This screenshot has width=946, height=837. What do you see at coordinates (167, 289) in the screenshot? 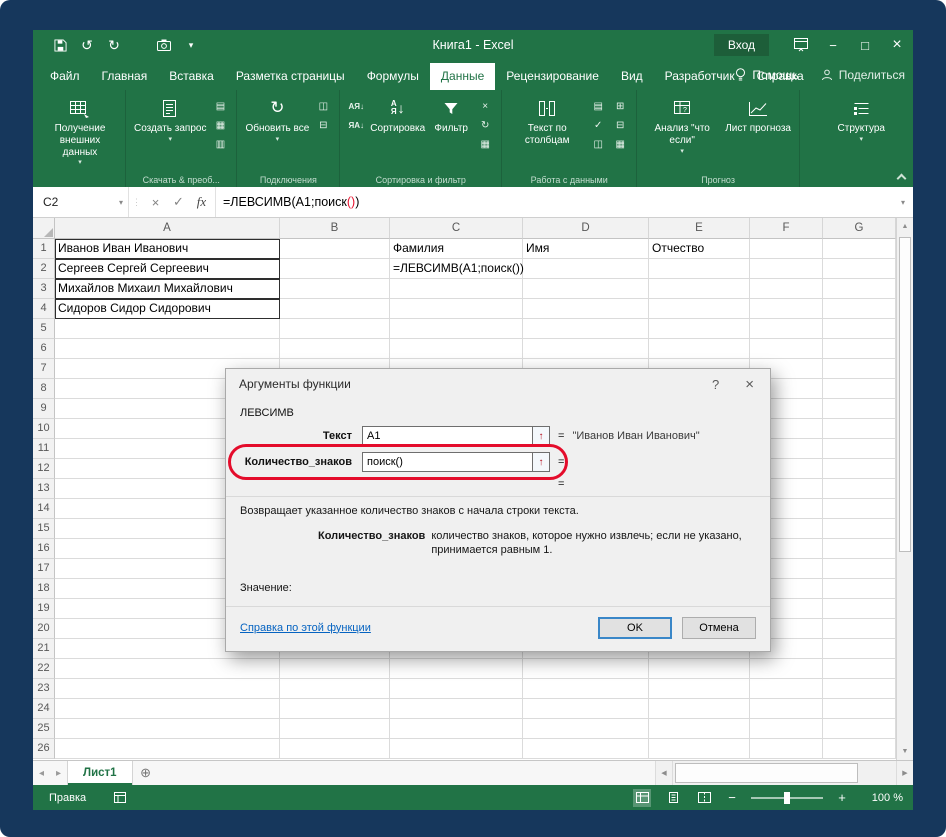
I see `cell-A3: Михайлов Михаил Михайлович` at bounding box center [167, 289].